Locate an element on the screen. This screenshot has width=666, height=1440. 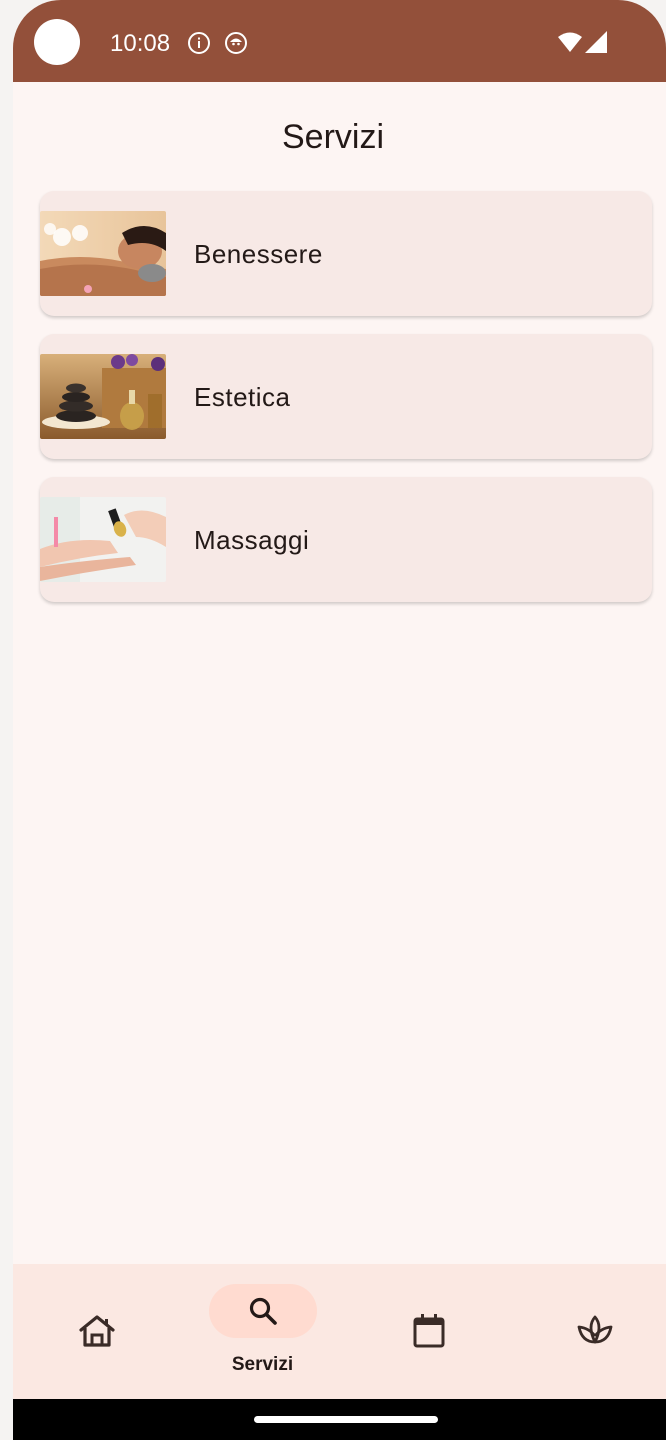
page-title: Servizi is located at coordinates (333, 137).